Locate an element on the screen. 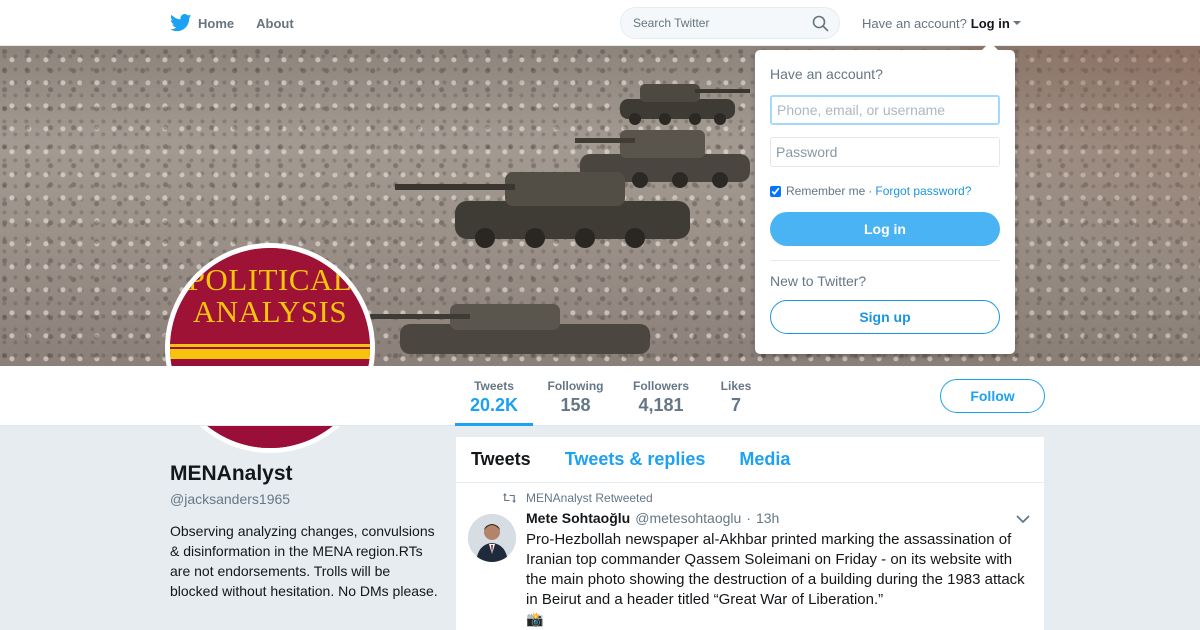  avatar-divider is located at coordinates (270, 345).